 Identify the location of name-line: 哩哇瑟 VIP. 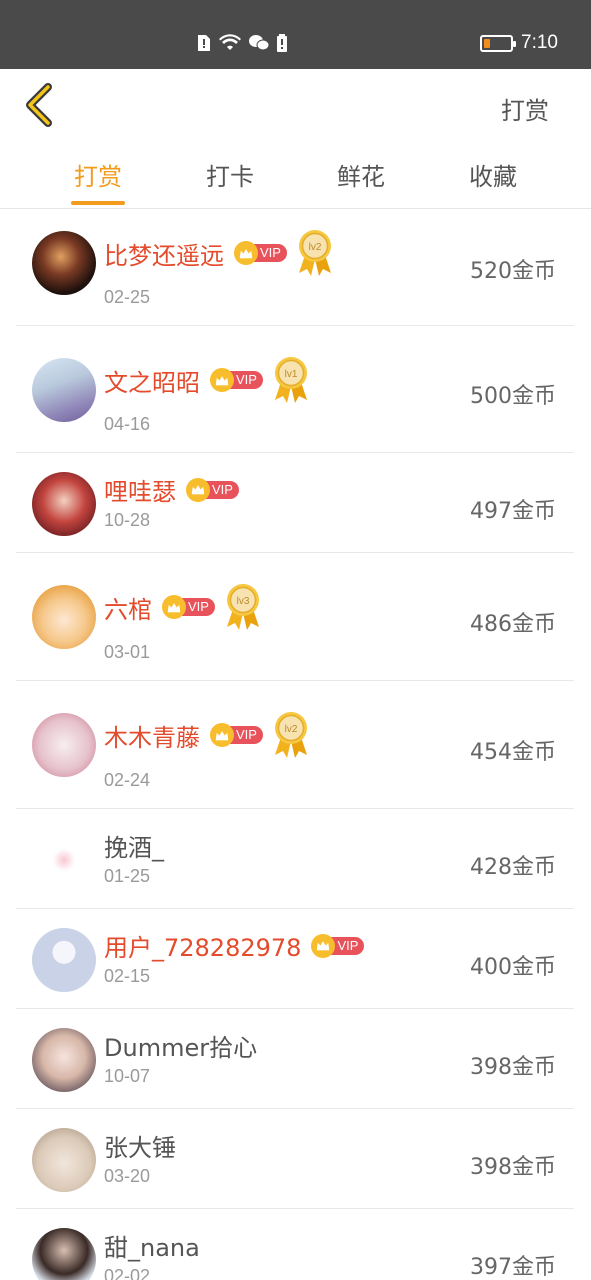
(171, 489).